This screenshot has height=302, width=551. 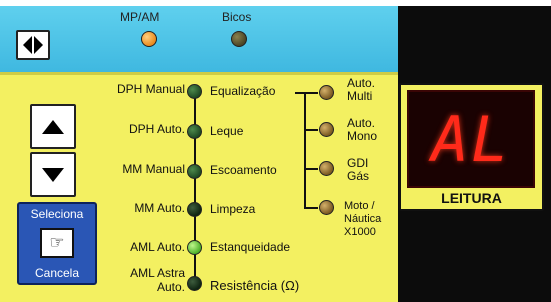 I want to click on left-label-mm-auto: MM Auto., so click(x=159, y=208).